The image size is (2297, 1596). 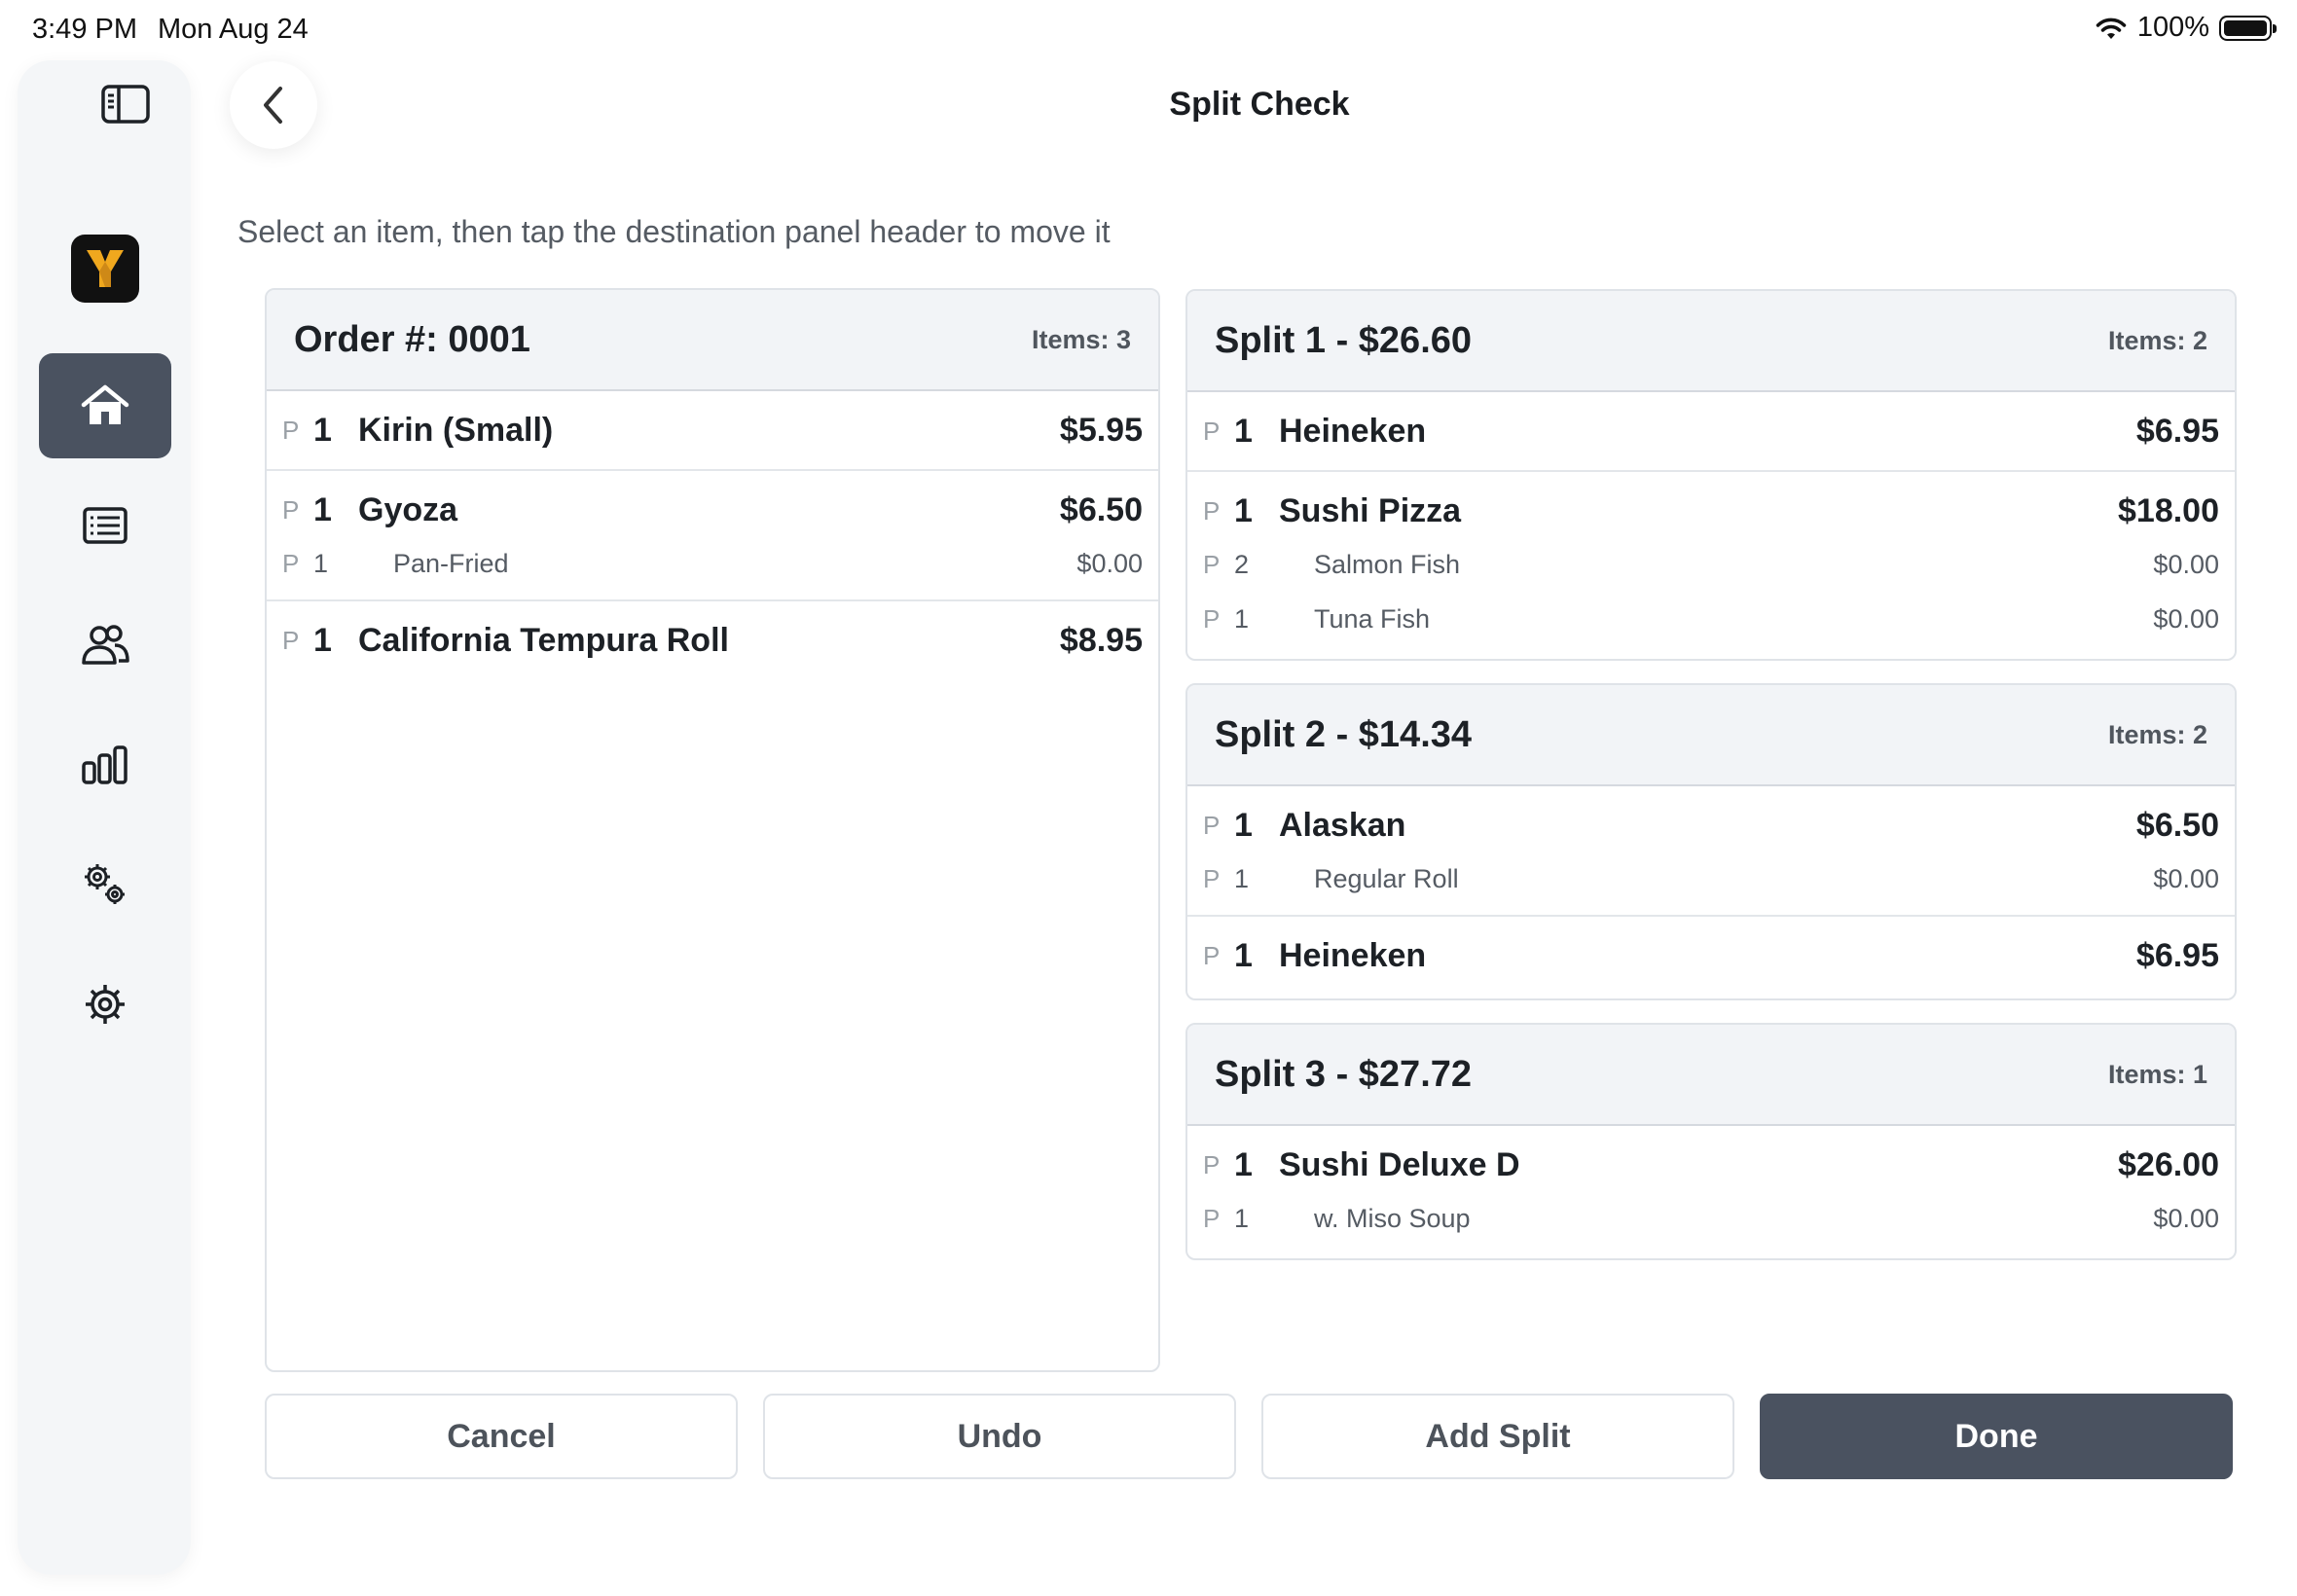 What do you see at coordinates (105, 268) in the screenshot?
I see `logo-y-icon` at bounding box center [105, 268].